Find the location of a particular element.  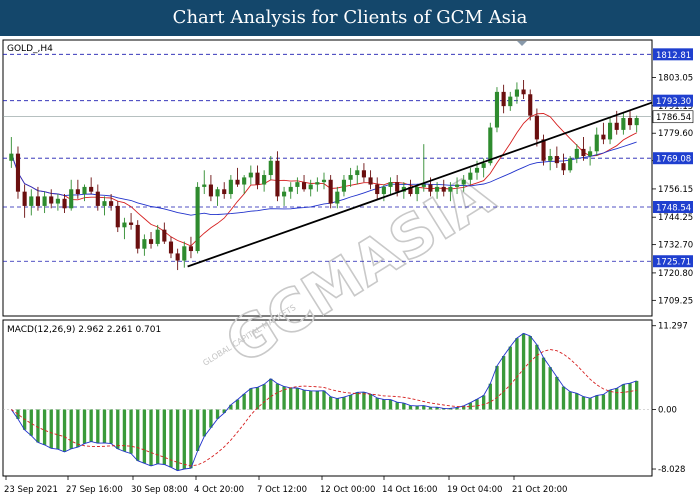

macd-tick-label-11.297: 11.297 is located at coordinates (673, 327).